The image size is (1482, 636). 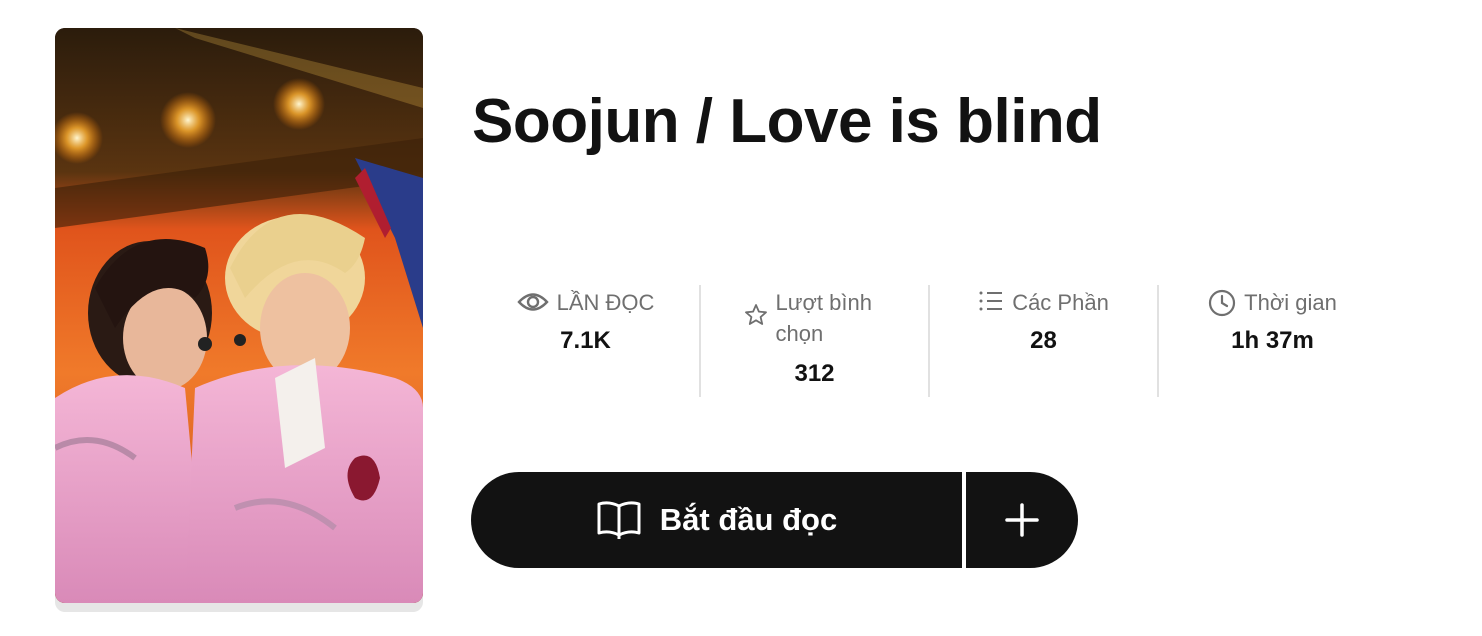 What do you see at coordinates (1222, 303) in the screenshot?
I see `clock-icon` at bounding box center [1222, 303].